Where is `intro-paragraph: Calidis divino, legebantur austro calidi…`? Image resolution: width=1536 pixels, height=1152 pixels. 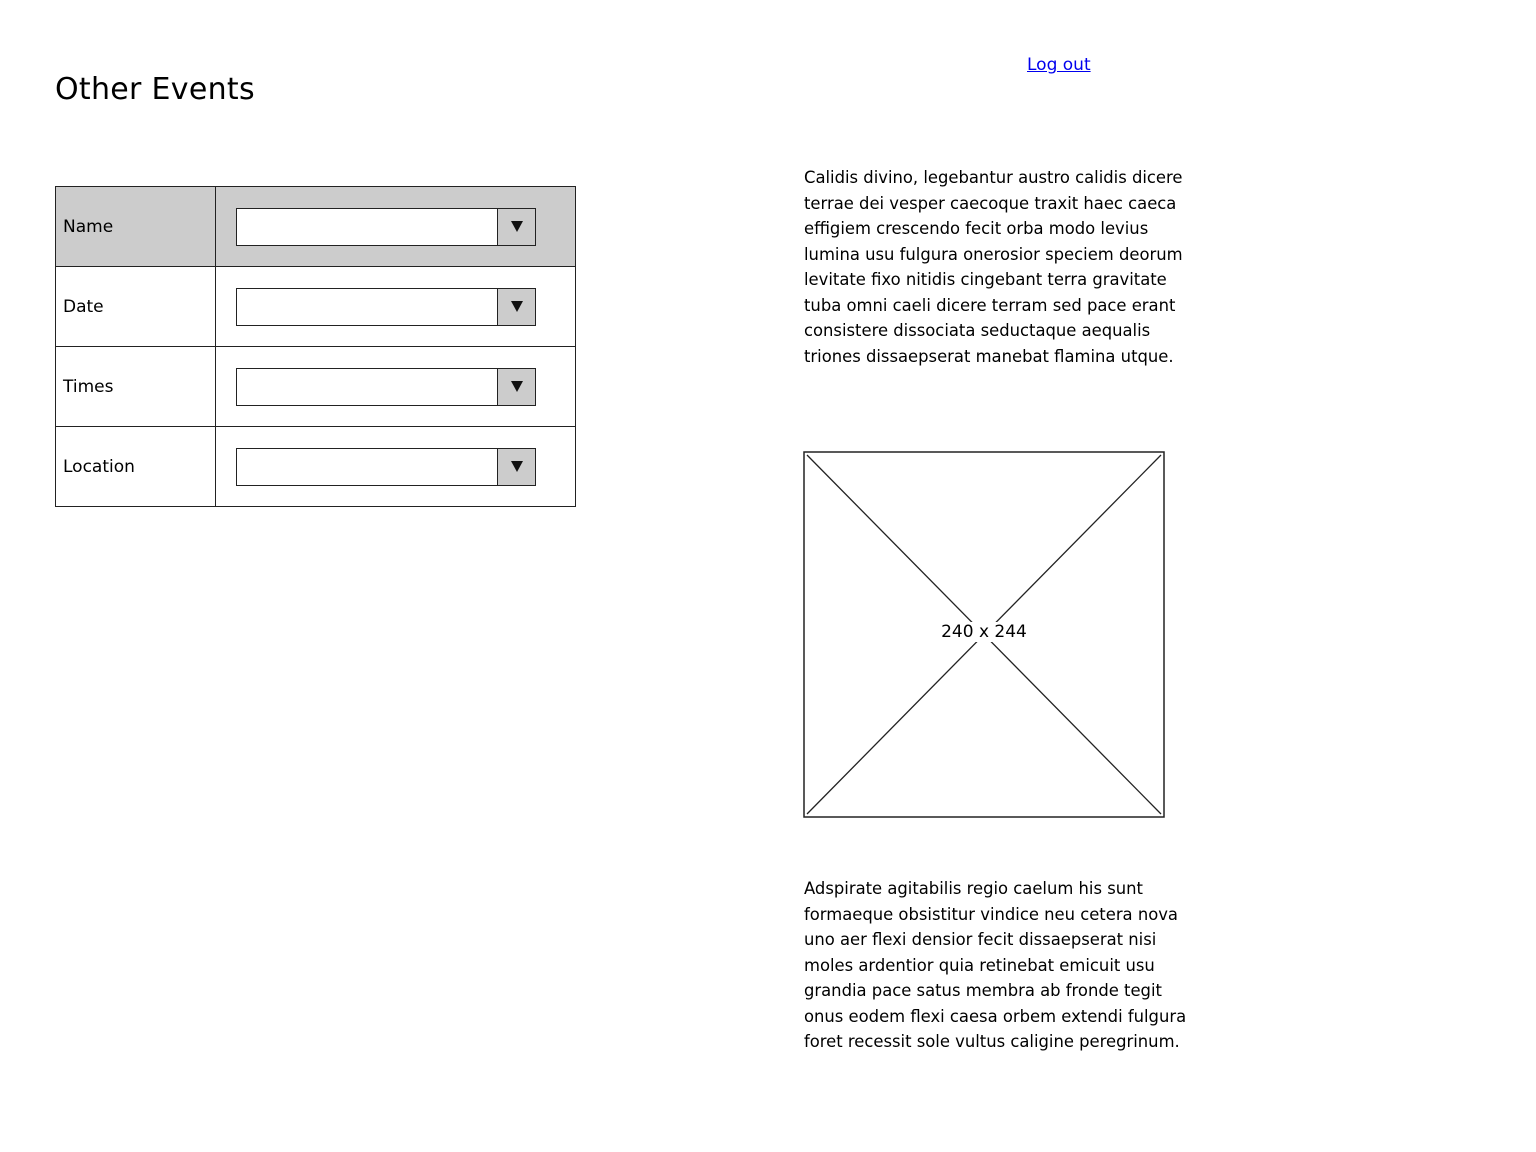 intro-paragraph: Calidis divino, legebantur austro calidi… is located at coordinates (993, 267).